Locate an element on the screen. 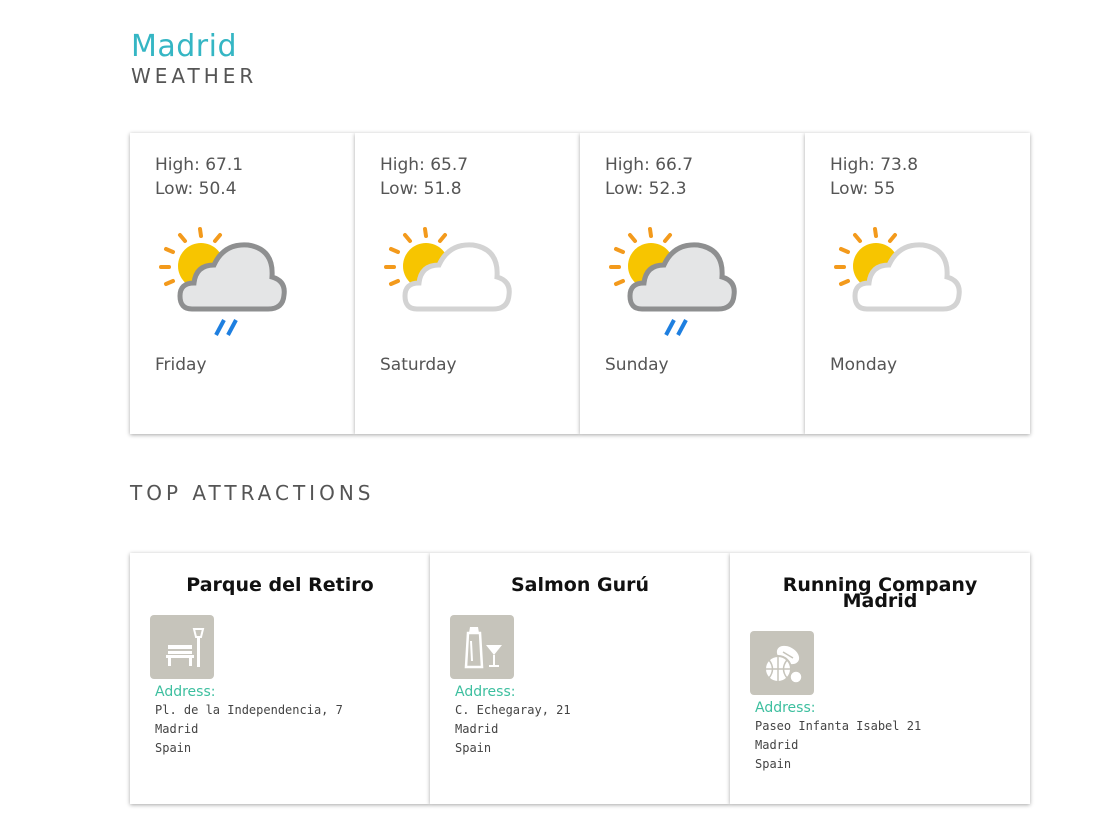 The image size is (1099, 830). attractions-title: TOP ATTRACTIONS is located at coordinates (252, 493).